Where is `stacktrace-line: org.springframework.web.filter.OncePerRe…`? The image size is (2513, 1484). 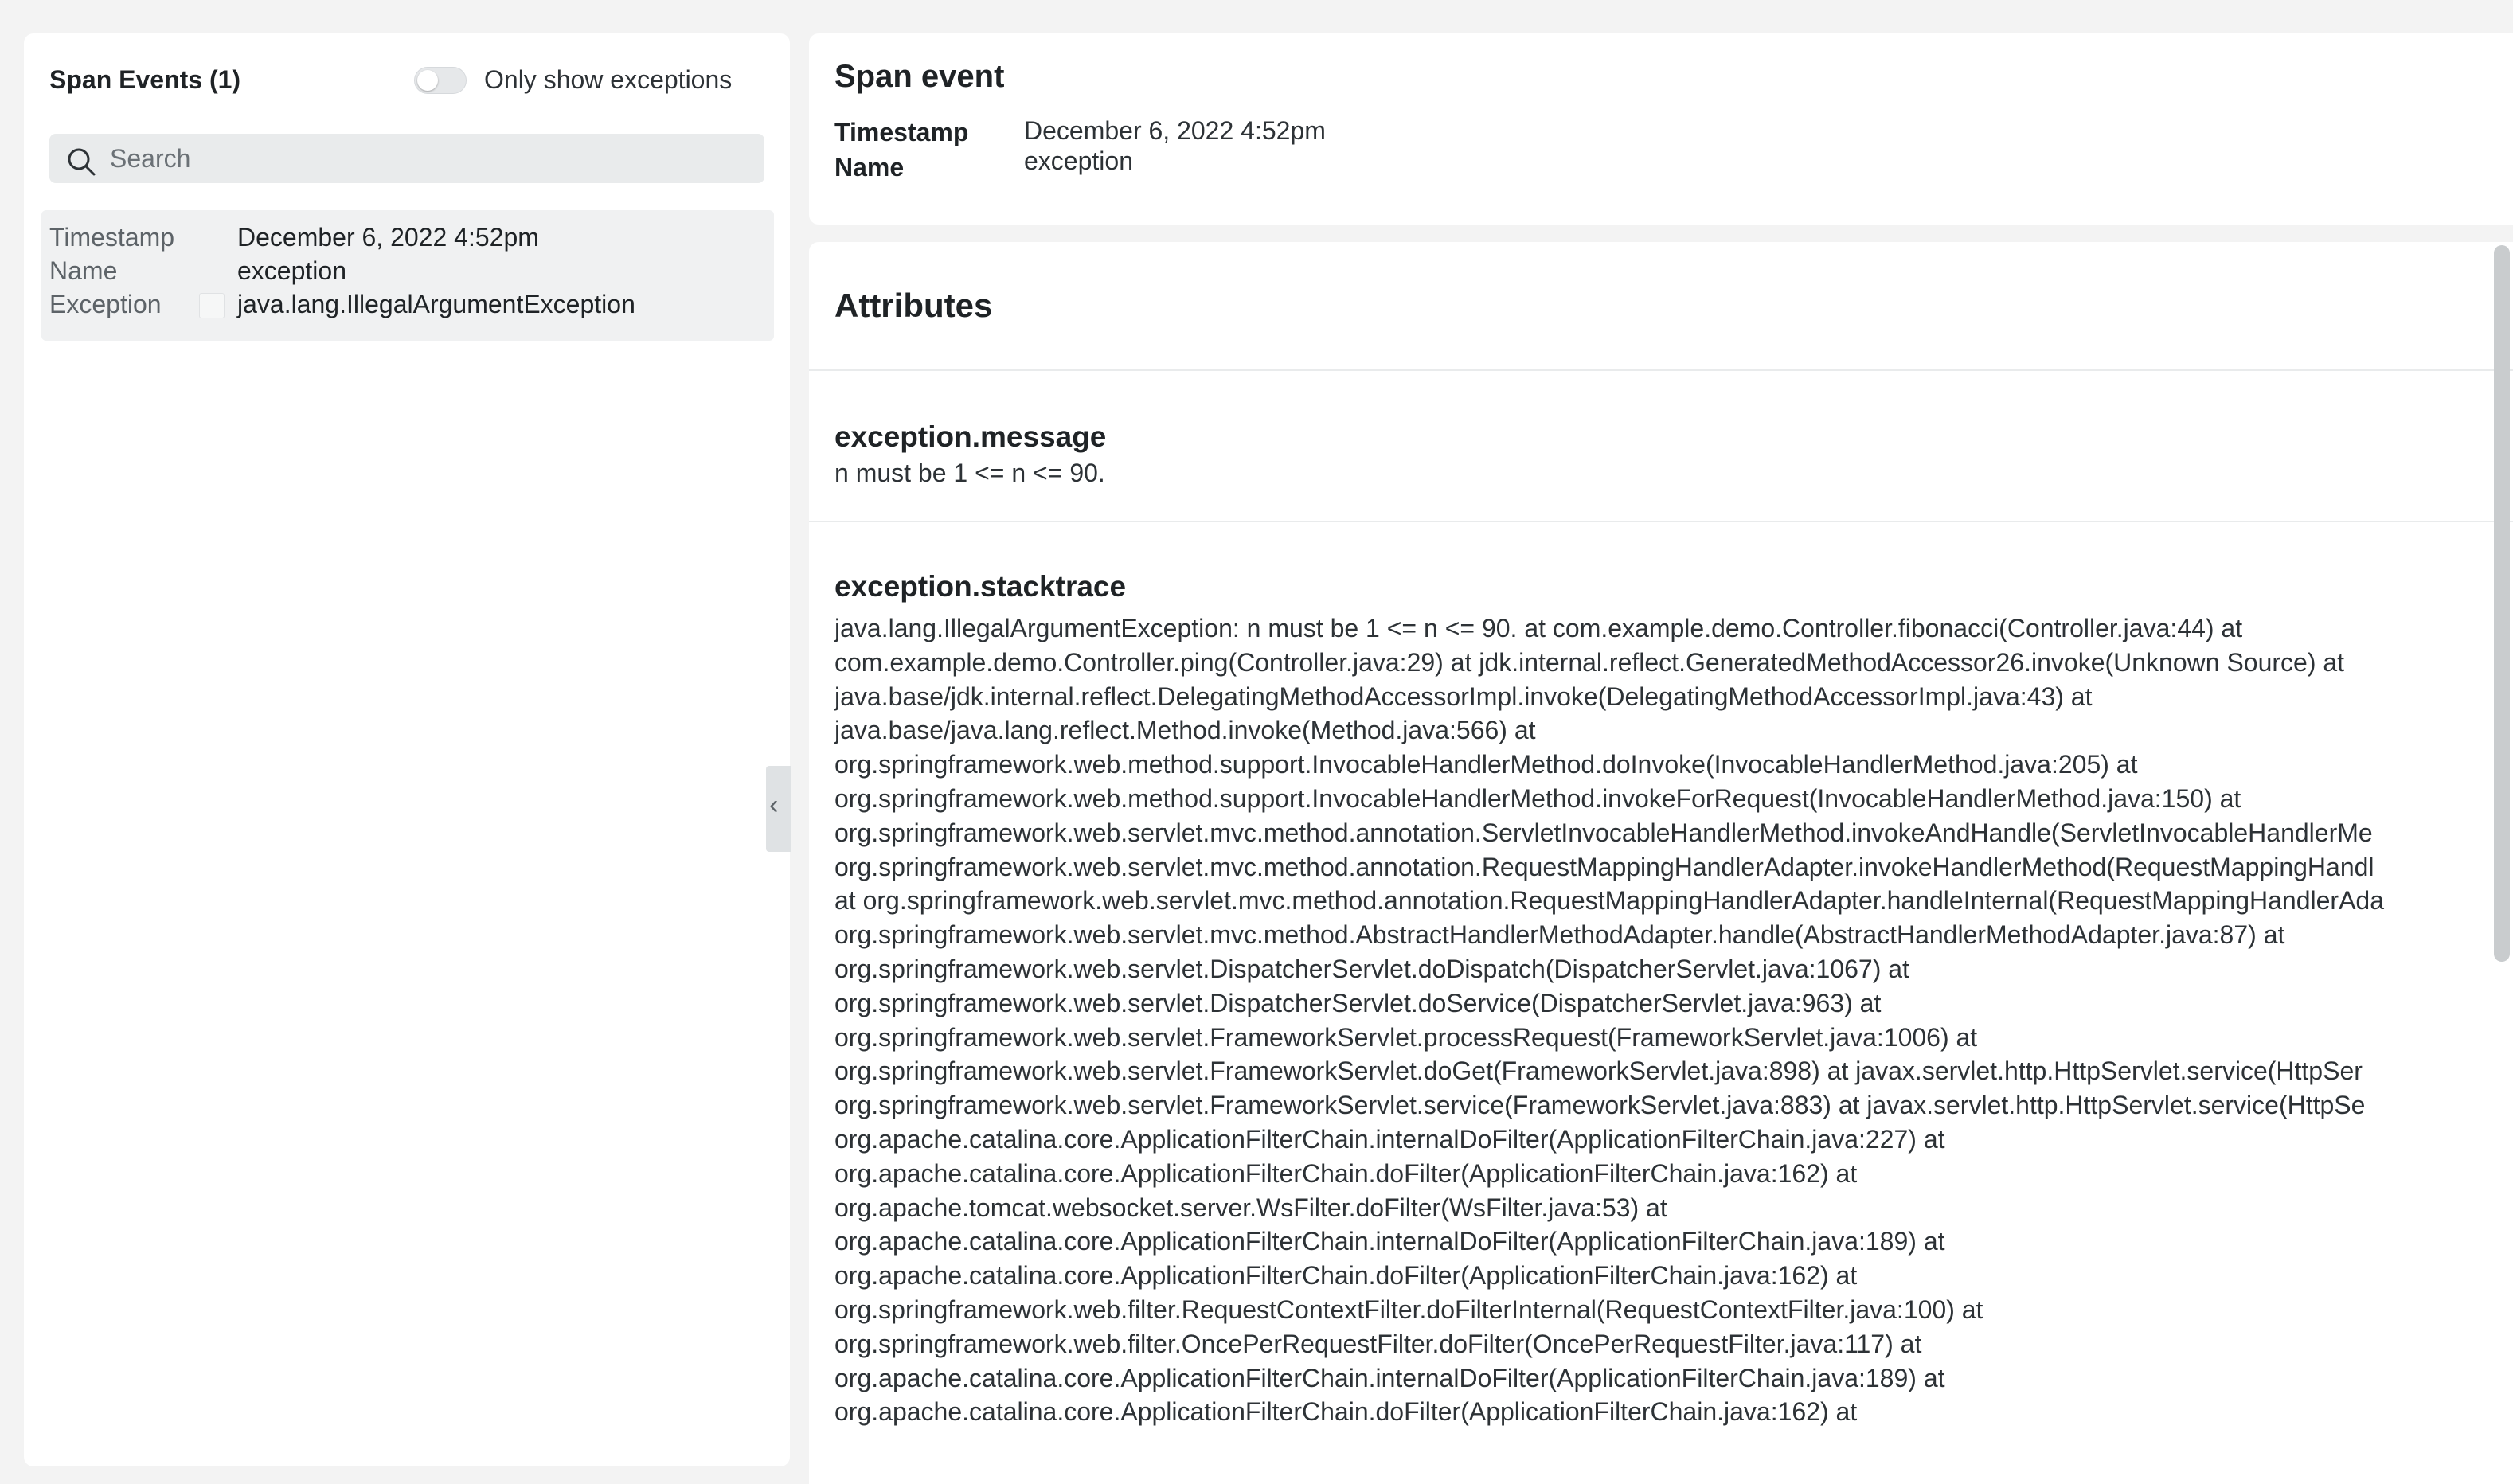
stacktrace-line: org.springframework.web.filter.OncePerRe… is located at coordinates (1378, 1343).